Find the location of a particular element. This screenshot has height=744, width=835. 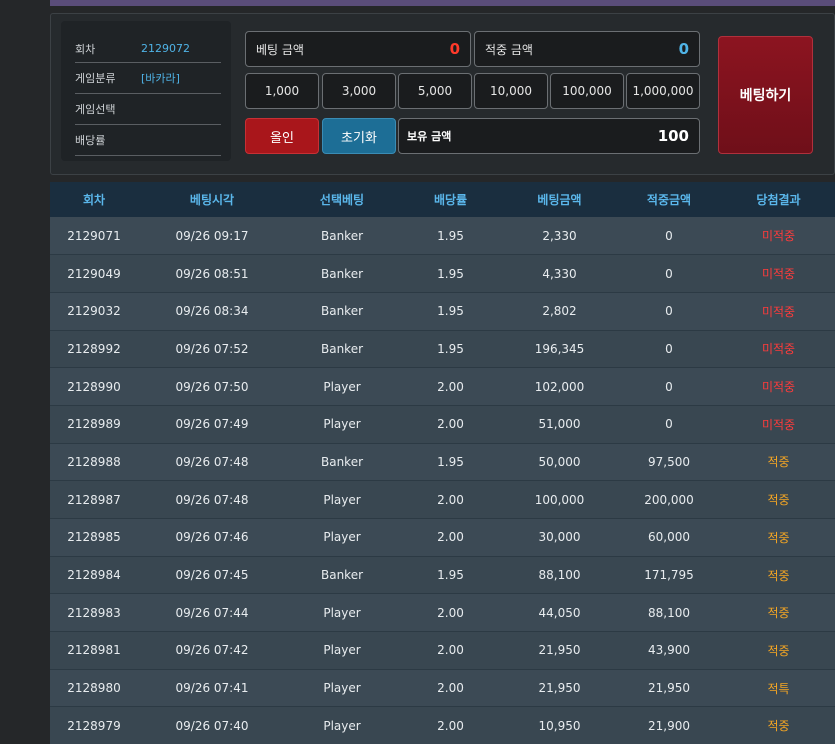

balance-label: 보유 금액 is located at coordinates (429, 136).